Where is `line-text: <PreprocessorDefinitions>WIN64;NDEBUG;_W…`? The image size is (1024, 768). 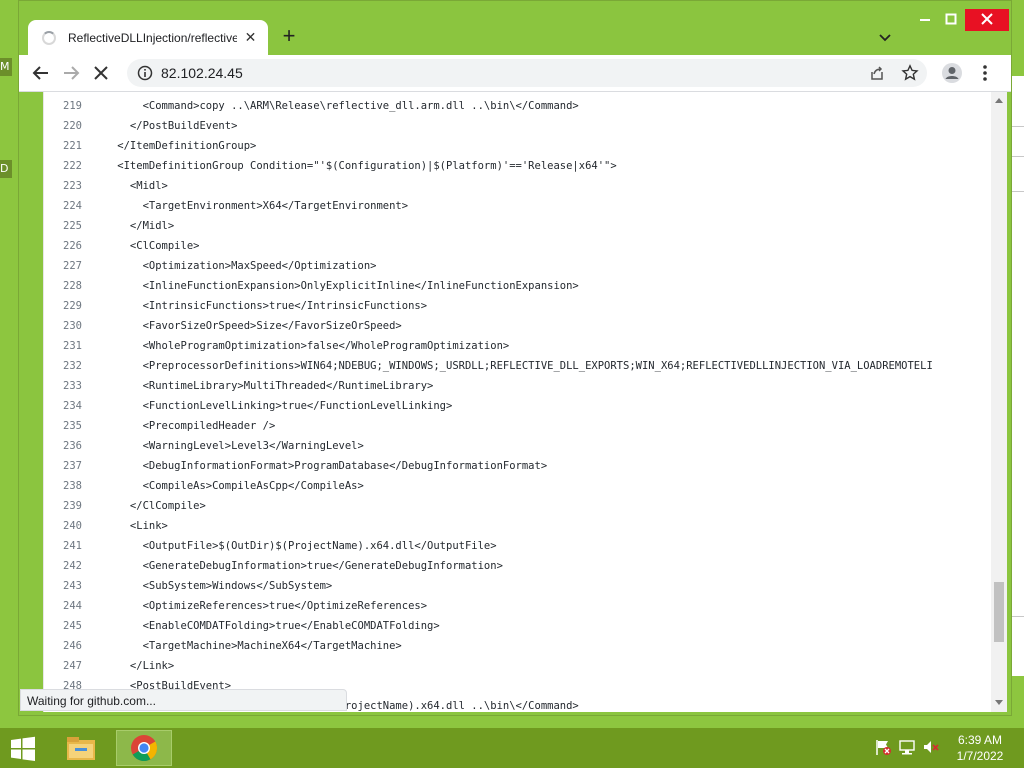 line-text: <PreprocessorDefinitions>WIN64;NDEBUG;_W… is located at coordinates (512, 366).